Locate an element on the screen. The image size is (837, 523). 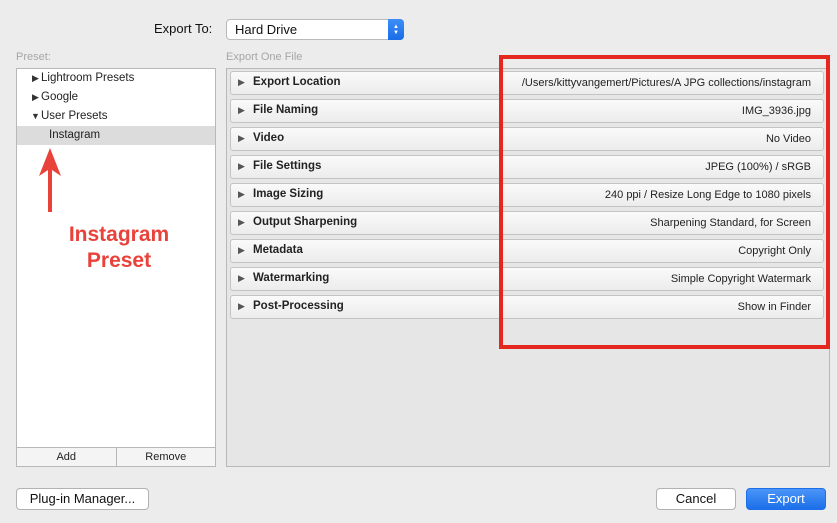
preset-footer: Add Remove is located at coordinates (116, 456).